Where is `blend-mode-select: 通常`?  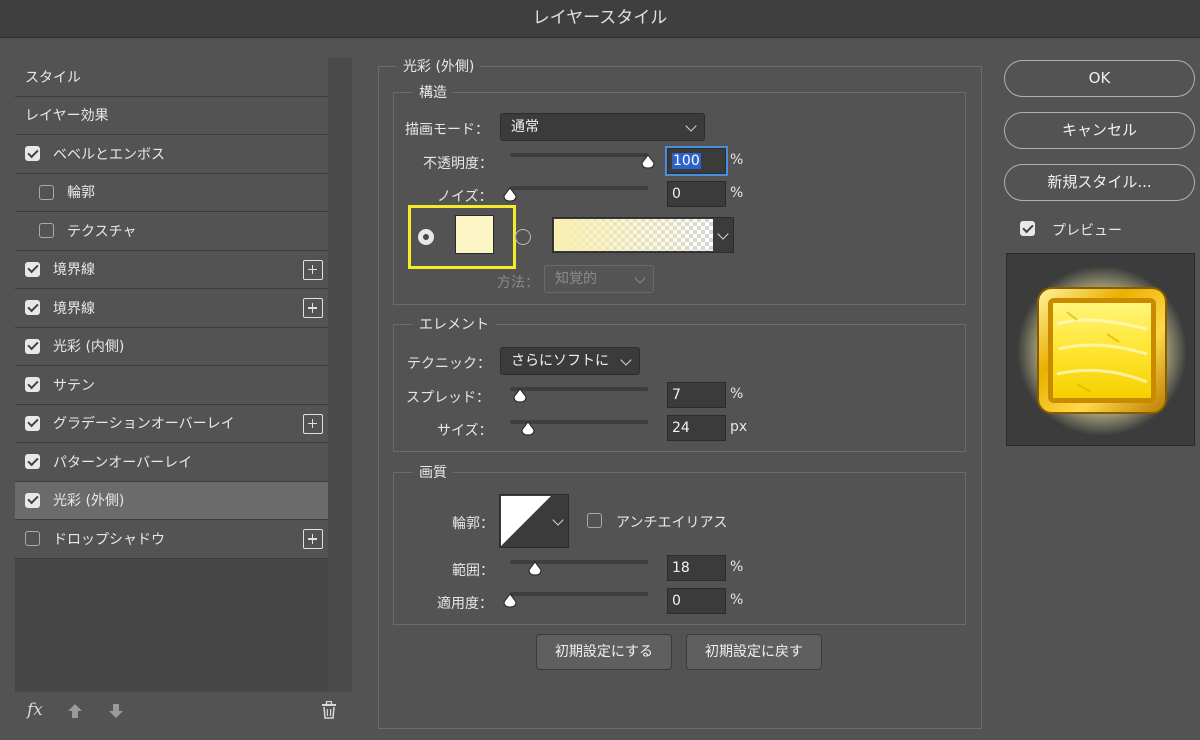 blend-mode-select: 通常 is located at coordinates (602, 127).